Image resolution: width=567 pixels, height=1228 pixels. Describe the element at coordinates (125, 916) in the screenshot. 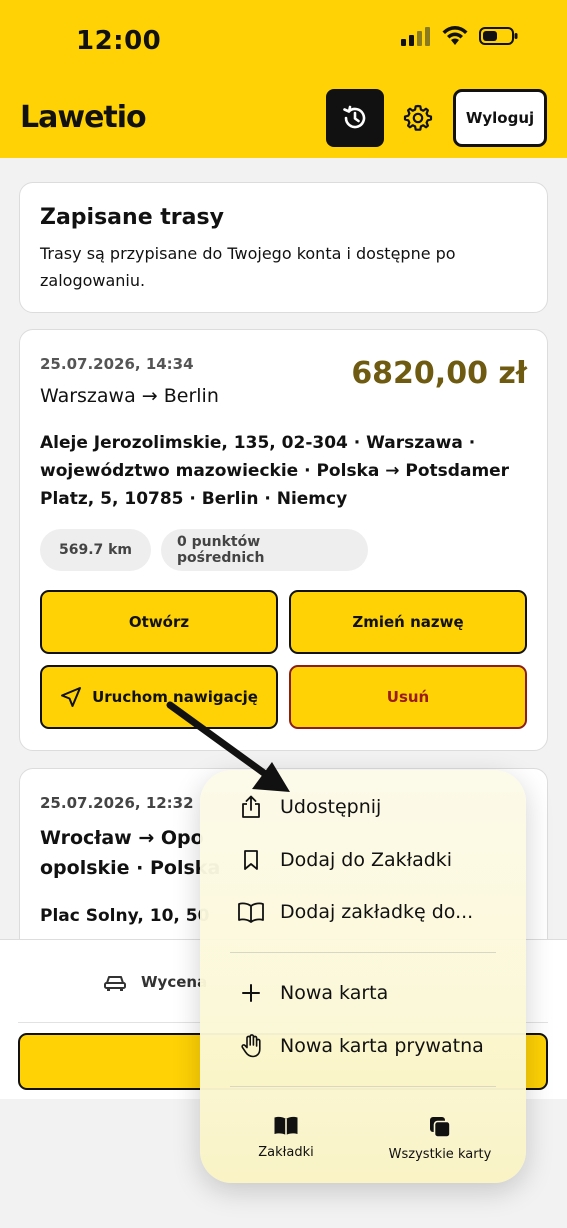

I see `route-address: Plac Solny, 10, 50` at that location.